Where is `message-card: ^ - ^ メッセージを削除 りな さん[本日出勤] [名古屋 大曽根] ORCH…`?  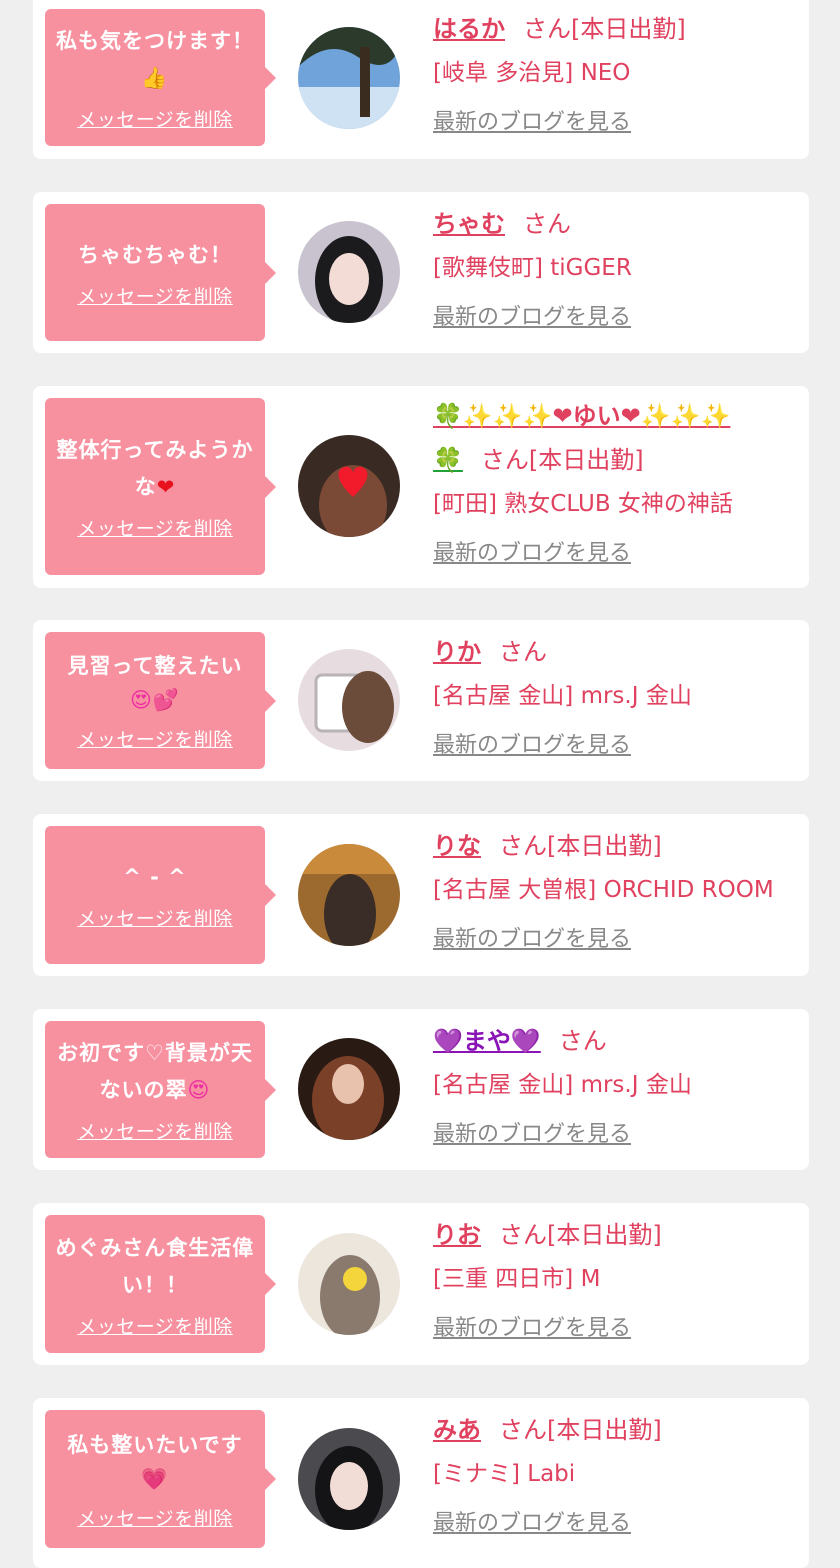 message-card: ^ - ^ メッセージを削除 りな さん[本日出勤] [名古屋 大曽根] ORCH… is located at coordinates (421, 895).